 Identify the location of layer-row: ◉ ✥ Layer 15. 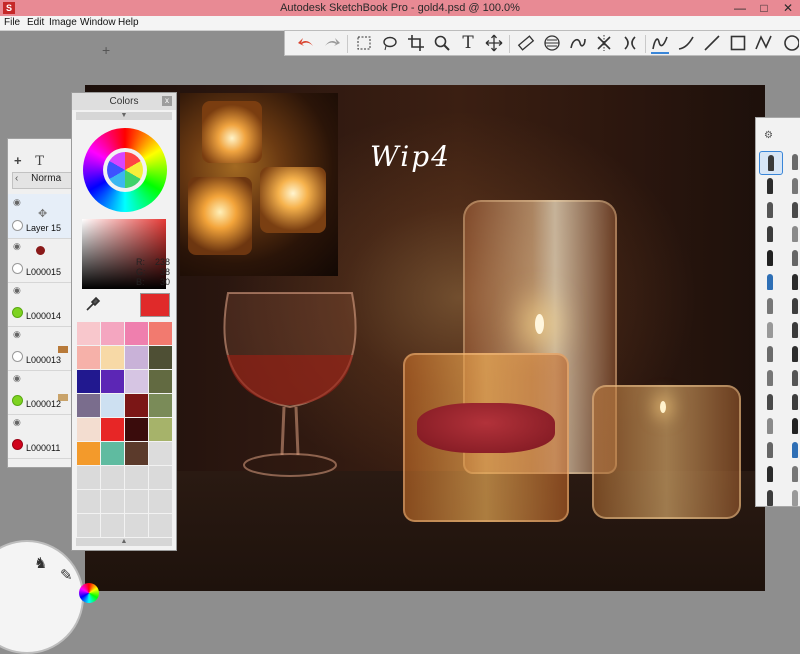
(39, 216).